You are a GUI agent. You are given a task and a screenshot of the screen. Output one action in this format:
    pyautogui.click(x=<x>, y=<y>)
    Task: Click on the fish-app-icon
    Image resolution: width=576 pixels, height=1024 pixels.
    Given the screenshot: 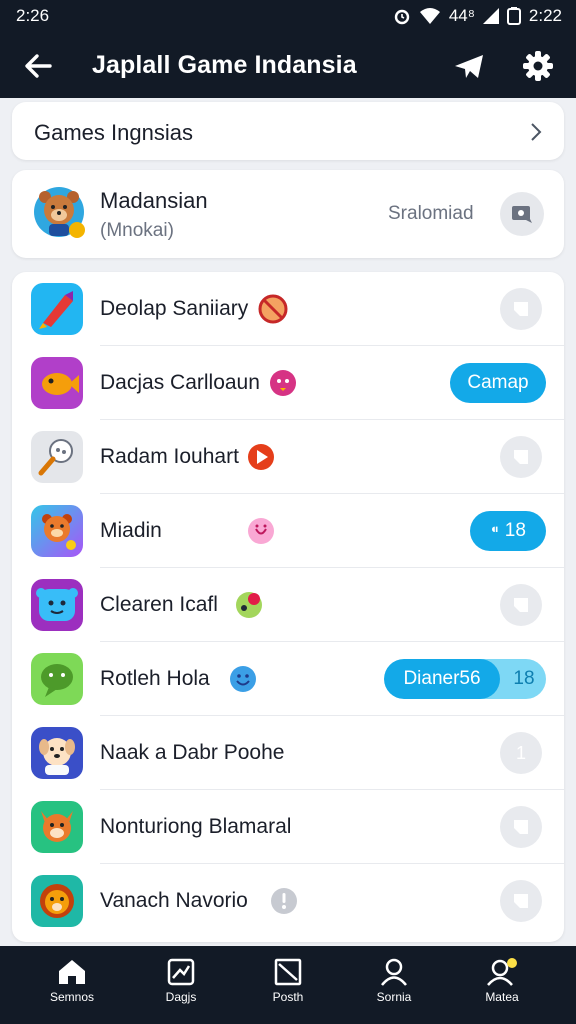 What is the action you would take?
    pyautogui.click(x=57, y=383)
    